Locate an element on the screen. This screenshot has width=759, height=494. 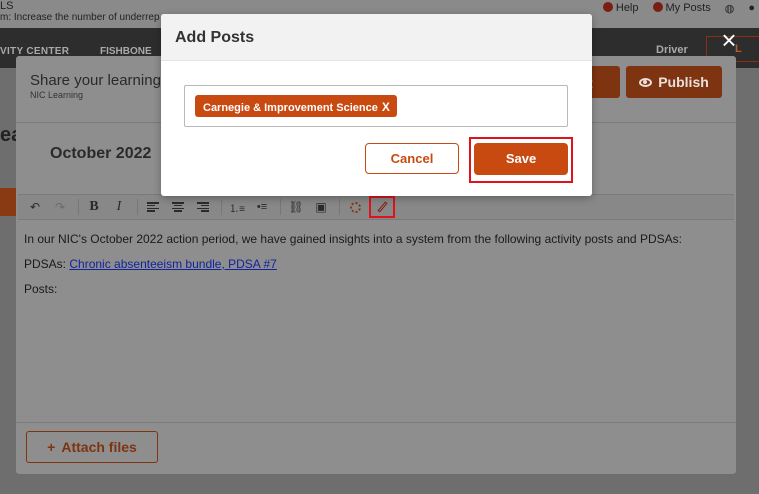
eye-icon is located at coordinates (646, 82).